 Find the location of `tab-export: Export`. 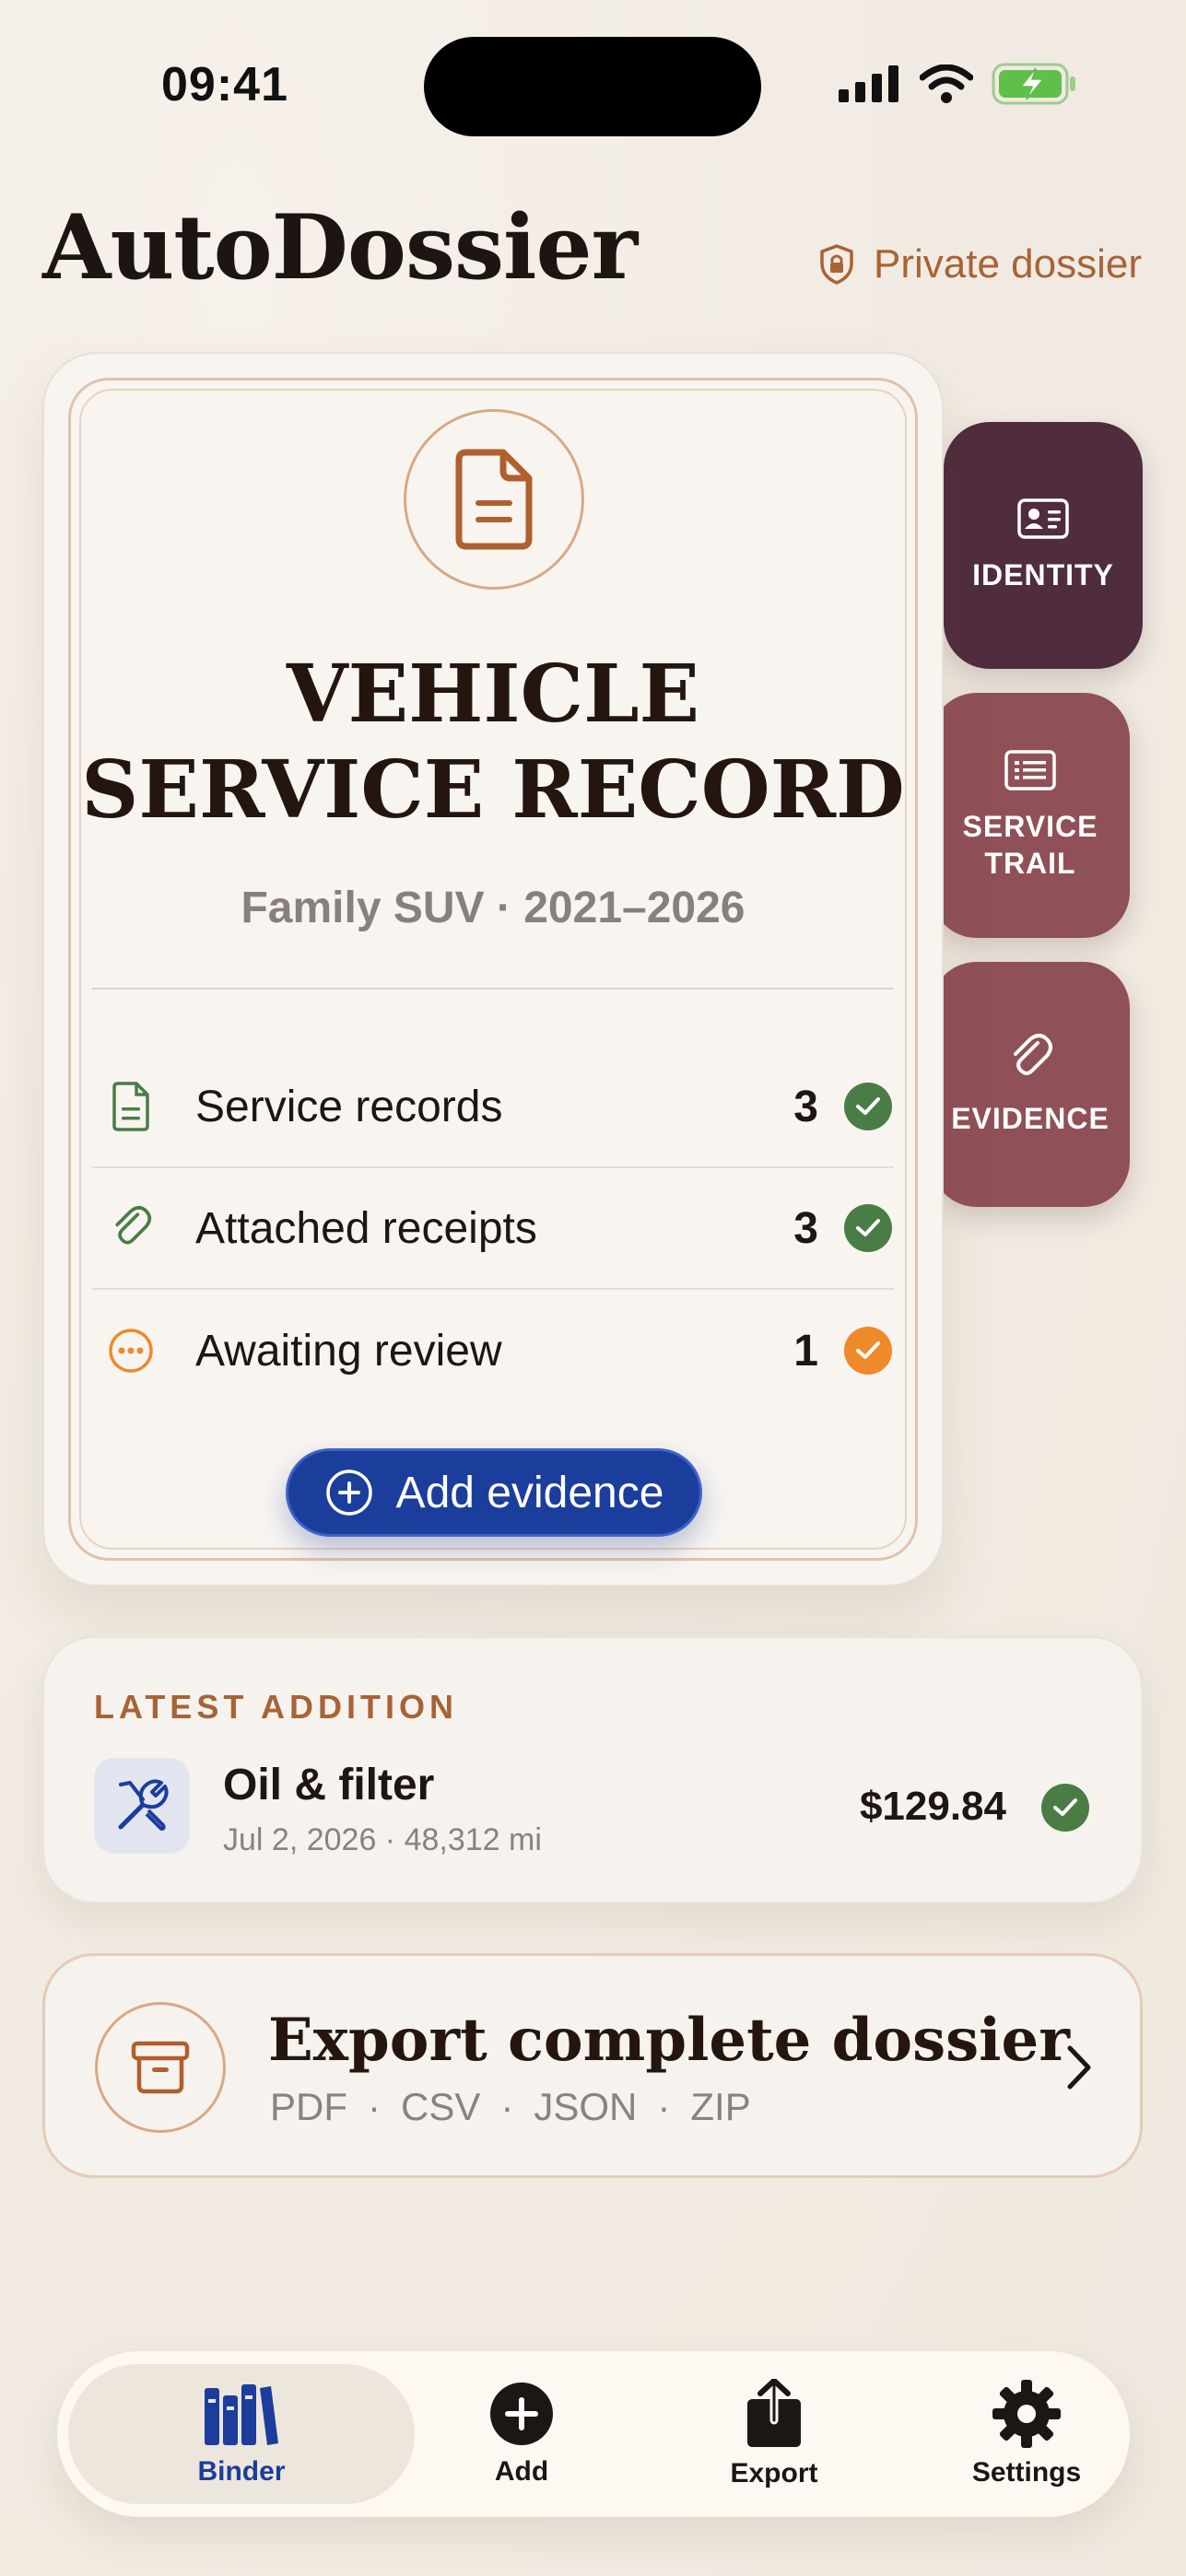

tab-export: Export is located at coordinates (774, 2434).